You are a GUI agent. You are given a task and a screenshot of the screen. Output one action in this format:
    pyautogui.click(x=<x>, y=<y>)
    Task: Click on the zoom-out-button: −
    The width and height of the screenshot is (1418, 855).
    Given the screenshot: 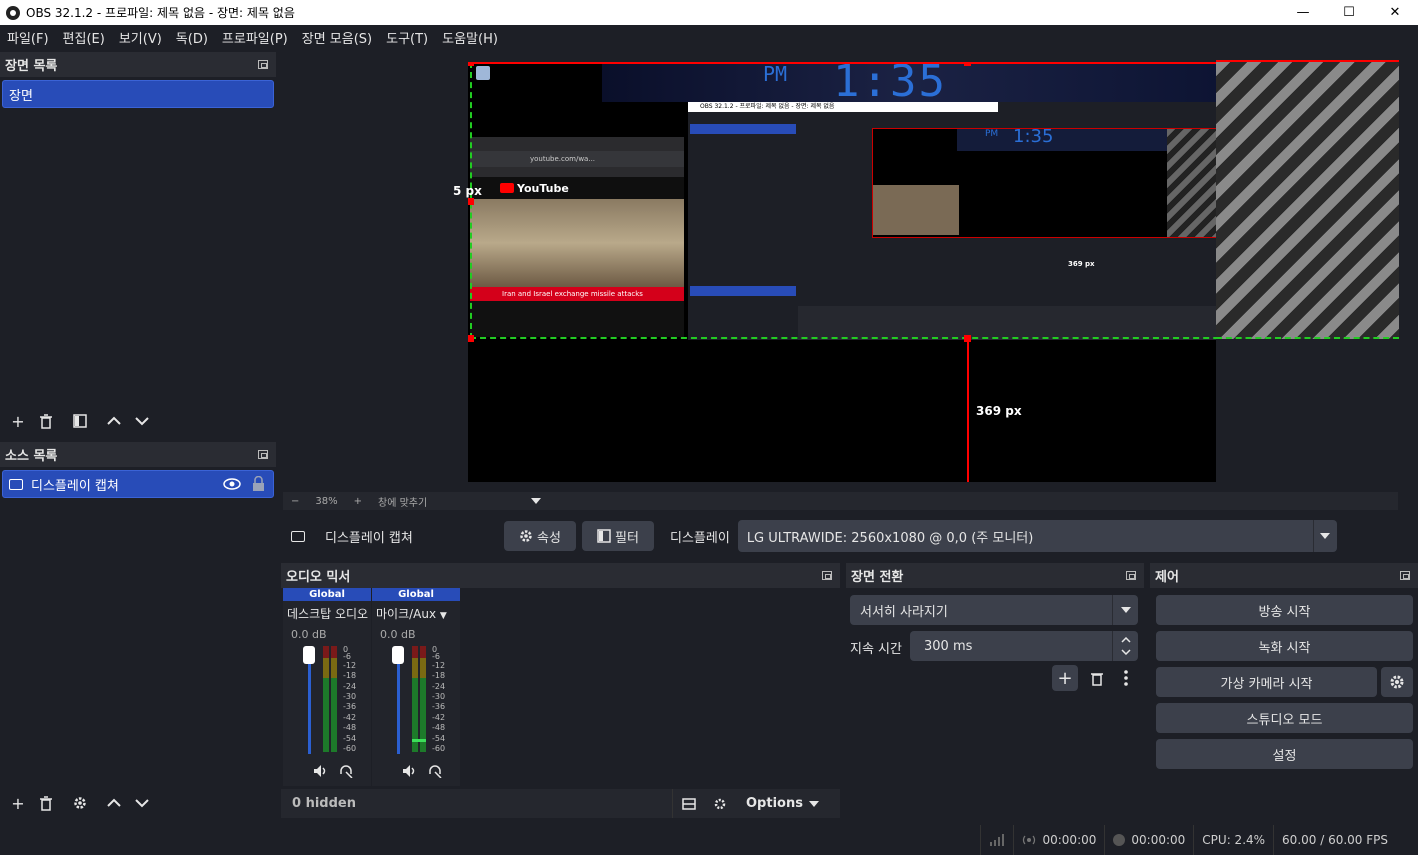 What is the action you would take?
    pyautogui.click(x=295, y=501)
    